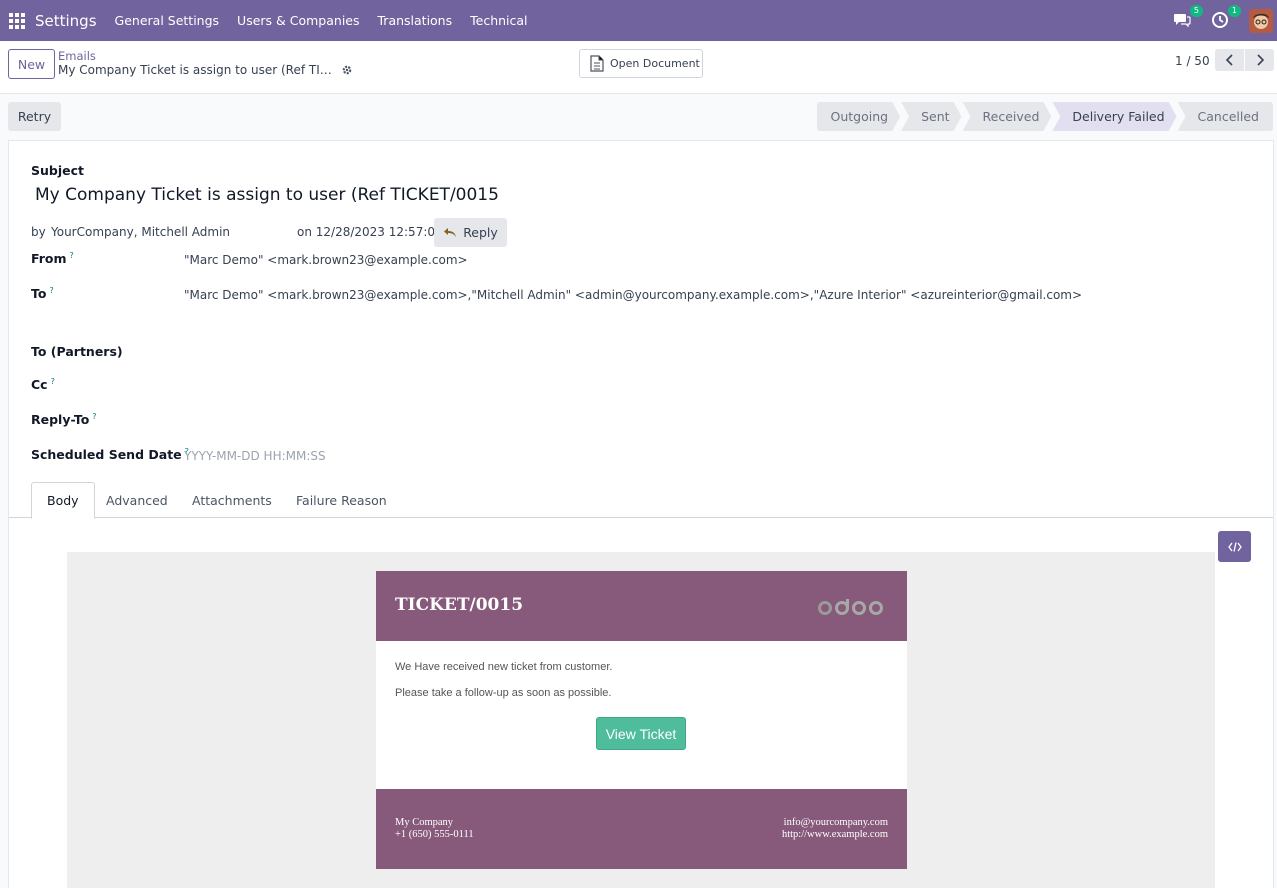  Describe the element at coordinates (1196, 10) in the screenshot. I see `messages-badge: 5` at that location.